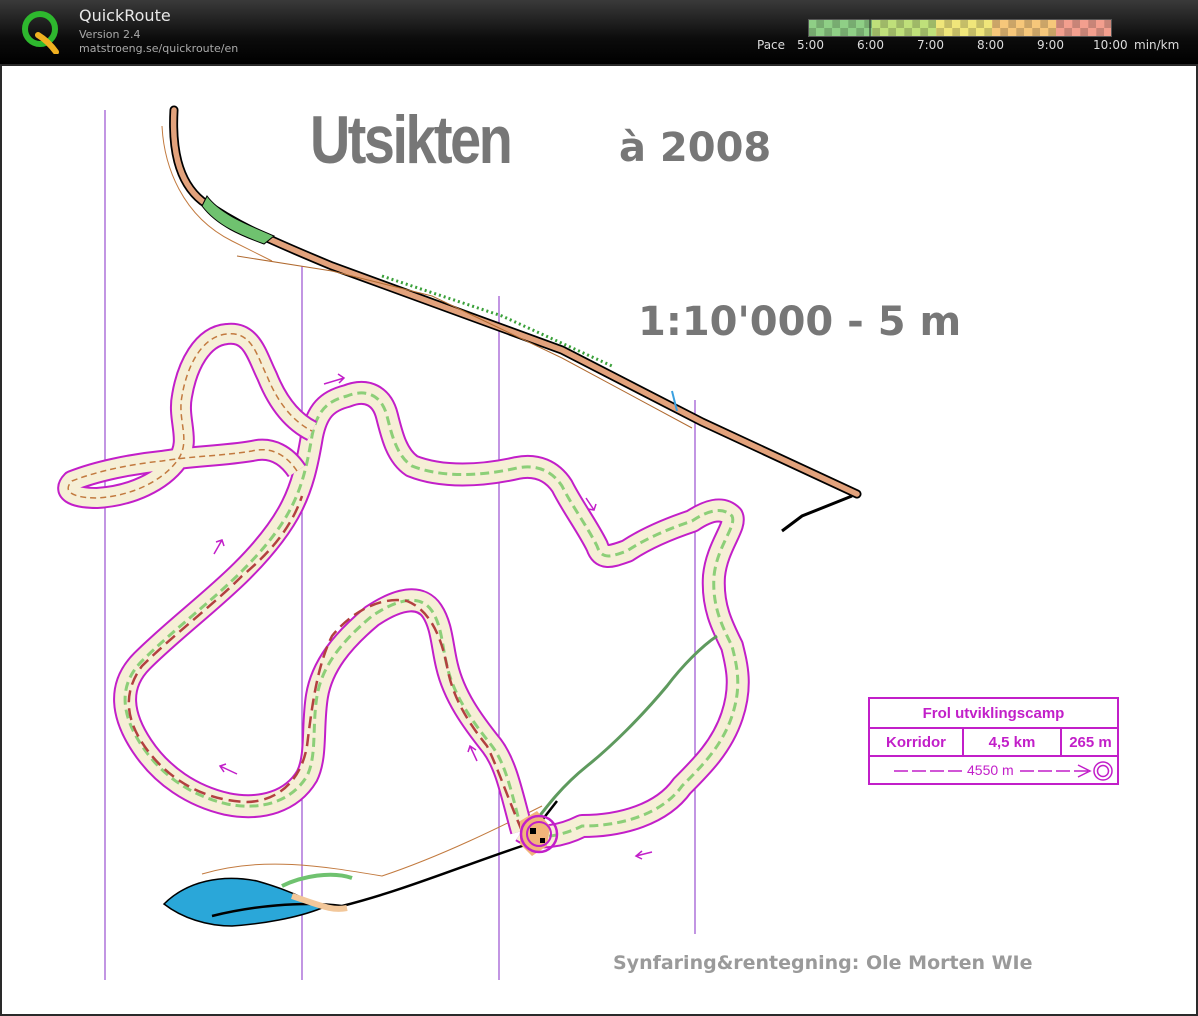 The image size is (1198, 1016). I want to click on course-legend-row: 4550 m, so click(993, 771).